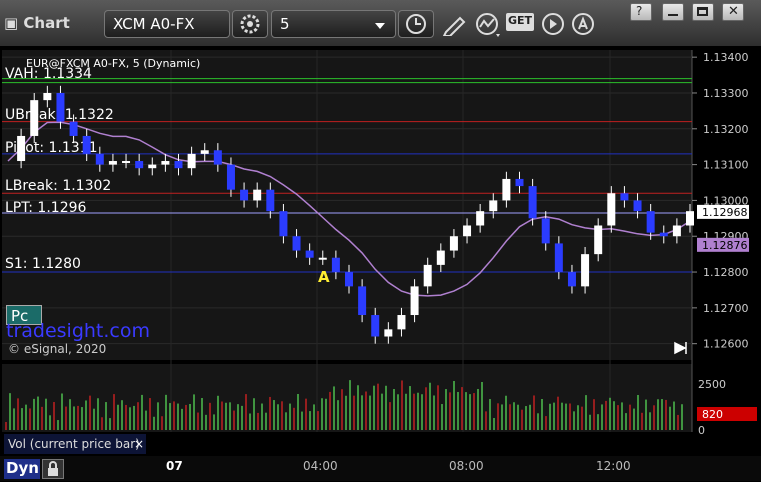 This screenshot has width=761, height=482. Describe the element at coordinates (380, 468) in the screenshot. I see `time-axis: Dyn 07 04:00 08:00 12:00` at that location.